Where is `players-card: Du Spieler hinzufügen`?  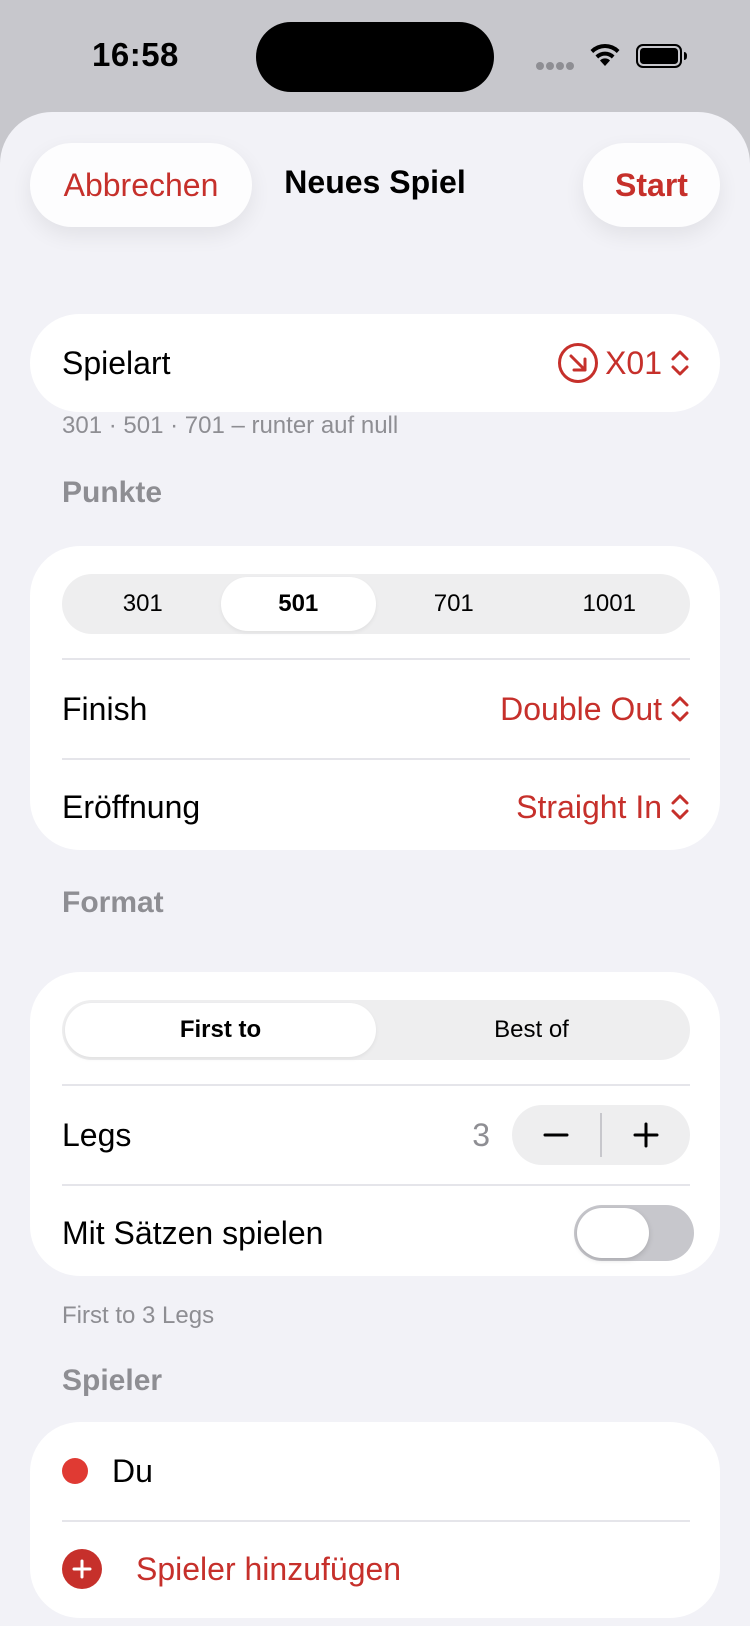 players-card: Du Spieler hinzufügen is located at coordinates (375, 1520).